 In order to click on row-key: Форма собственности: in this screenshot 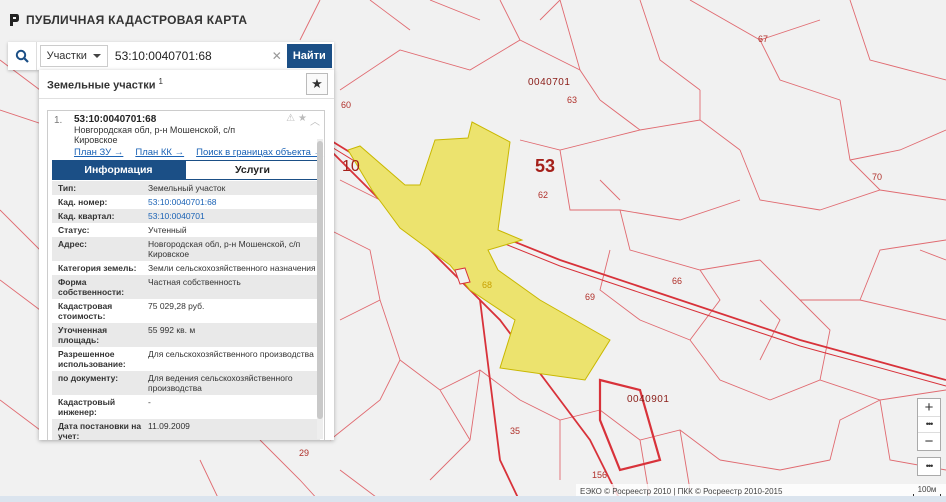, I will do `click(91, 287)`.